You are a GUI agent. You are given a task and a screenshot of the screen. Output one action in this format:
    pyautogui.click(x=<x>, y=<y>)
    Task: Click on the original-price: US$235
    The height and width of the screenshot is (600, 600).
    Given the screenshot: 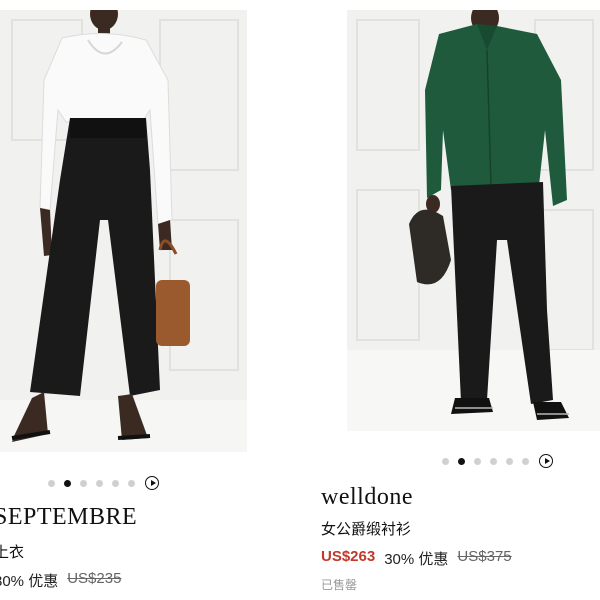 What is the action you would take?
    pyautogui.click(x=94, y=578)
    